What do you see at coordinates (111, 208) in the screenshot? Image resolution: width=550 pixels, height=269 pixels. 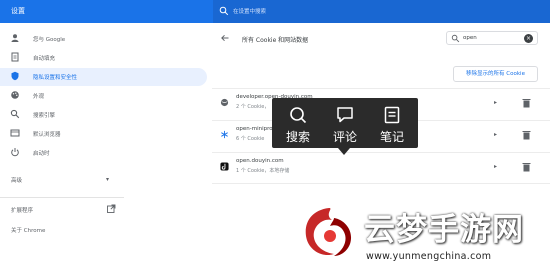 I see `open-in-new-icon` at bounding box center [111, 208].